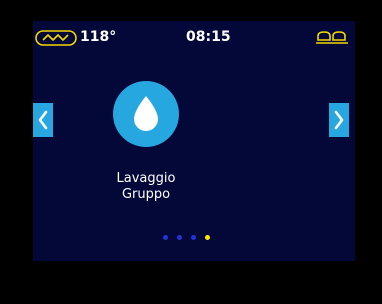 This screenshot has width=382, height=304. I want to click on cups-icon, so click(332, 37).